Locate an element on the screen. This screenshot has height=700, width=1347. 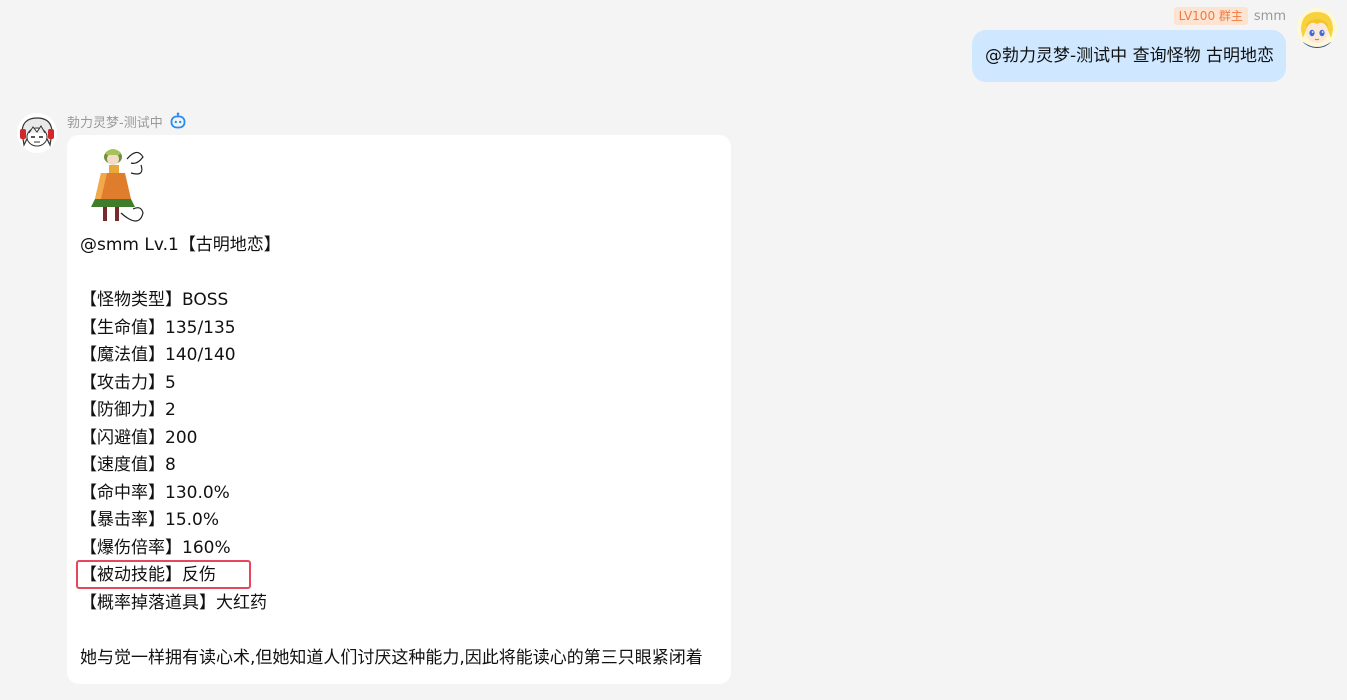
robot-icon is located at coordinates (178, 121).